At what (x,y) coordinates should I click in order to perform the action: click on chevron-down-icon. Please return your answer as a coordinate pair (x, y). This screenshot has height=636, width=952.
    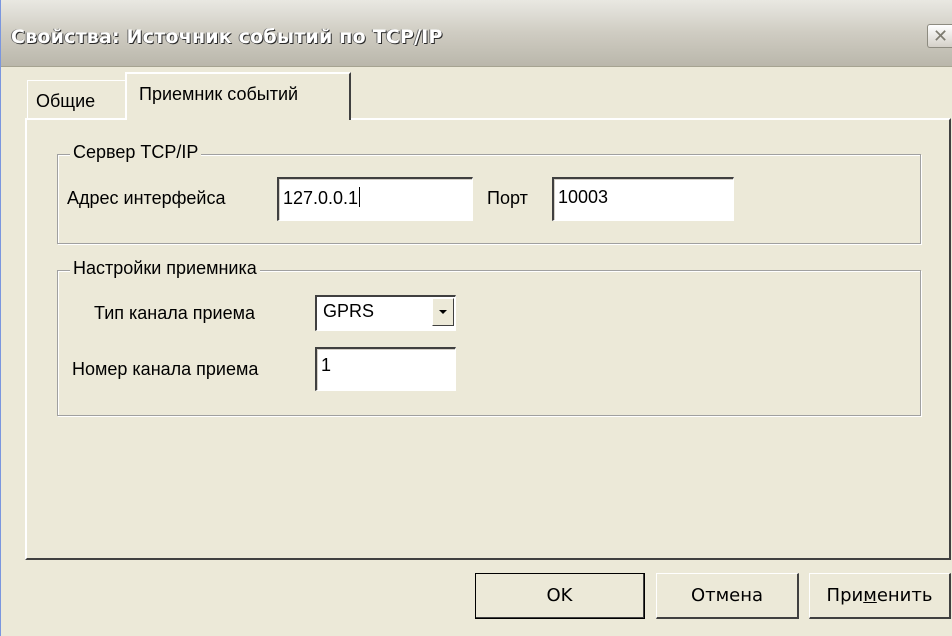
    Looking at the image, I should click on (443, 312).